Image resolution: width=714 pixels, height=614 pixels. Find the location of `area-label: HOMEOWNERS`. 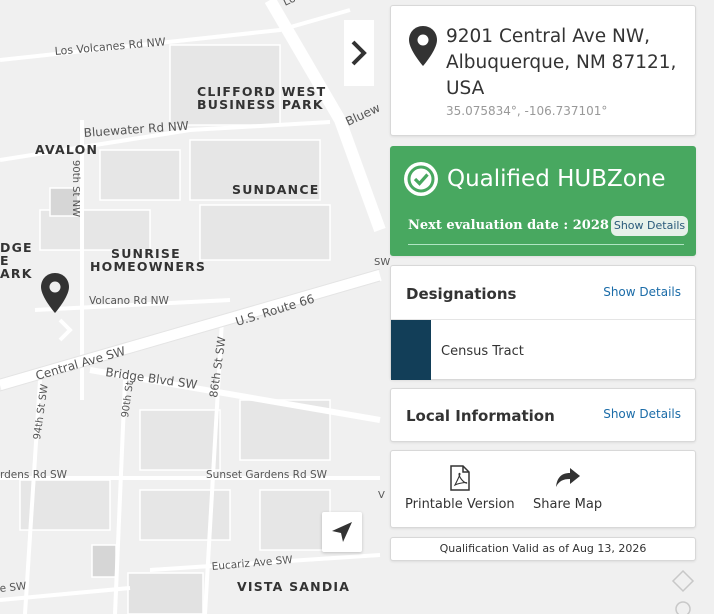

area-label: HOMEOWNERS is located at coordinates (148, 266).